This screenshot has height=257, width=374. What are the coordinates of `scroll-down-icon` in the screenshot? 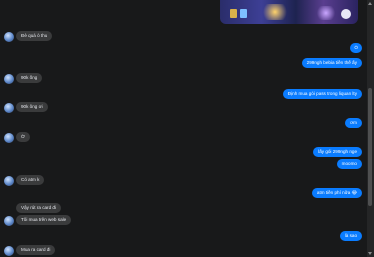 It's located at (370, 253).